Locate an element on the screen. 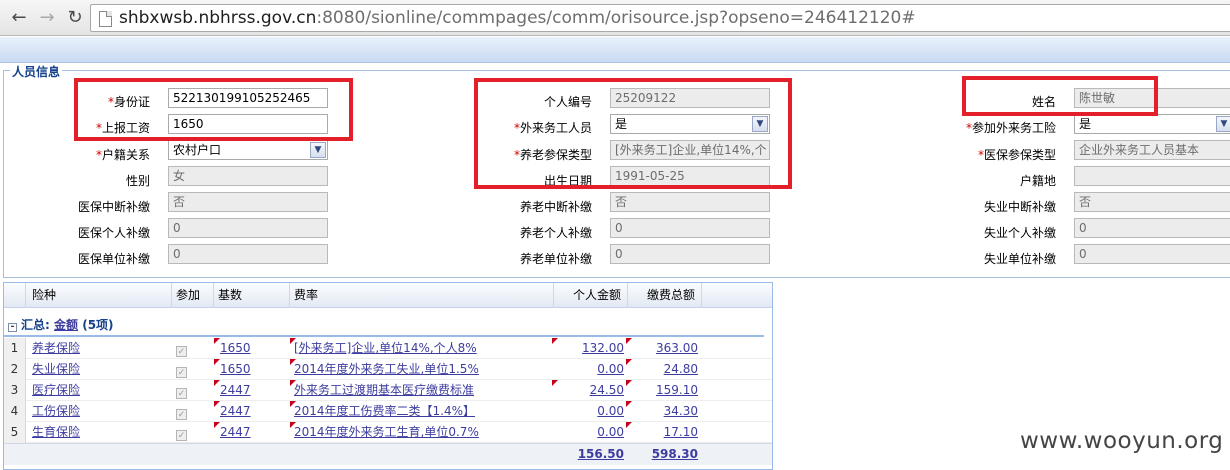  header-join: 参加 is located at coordinates (193, 295).